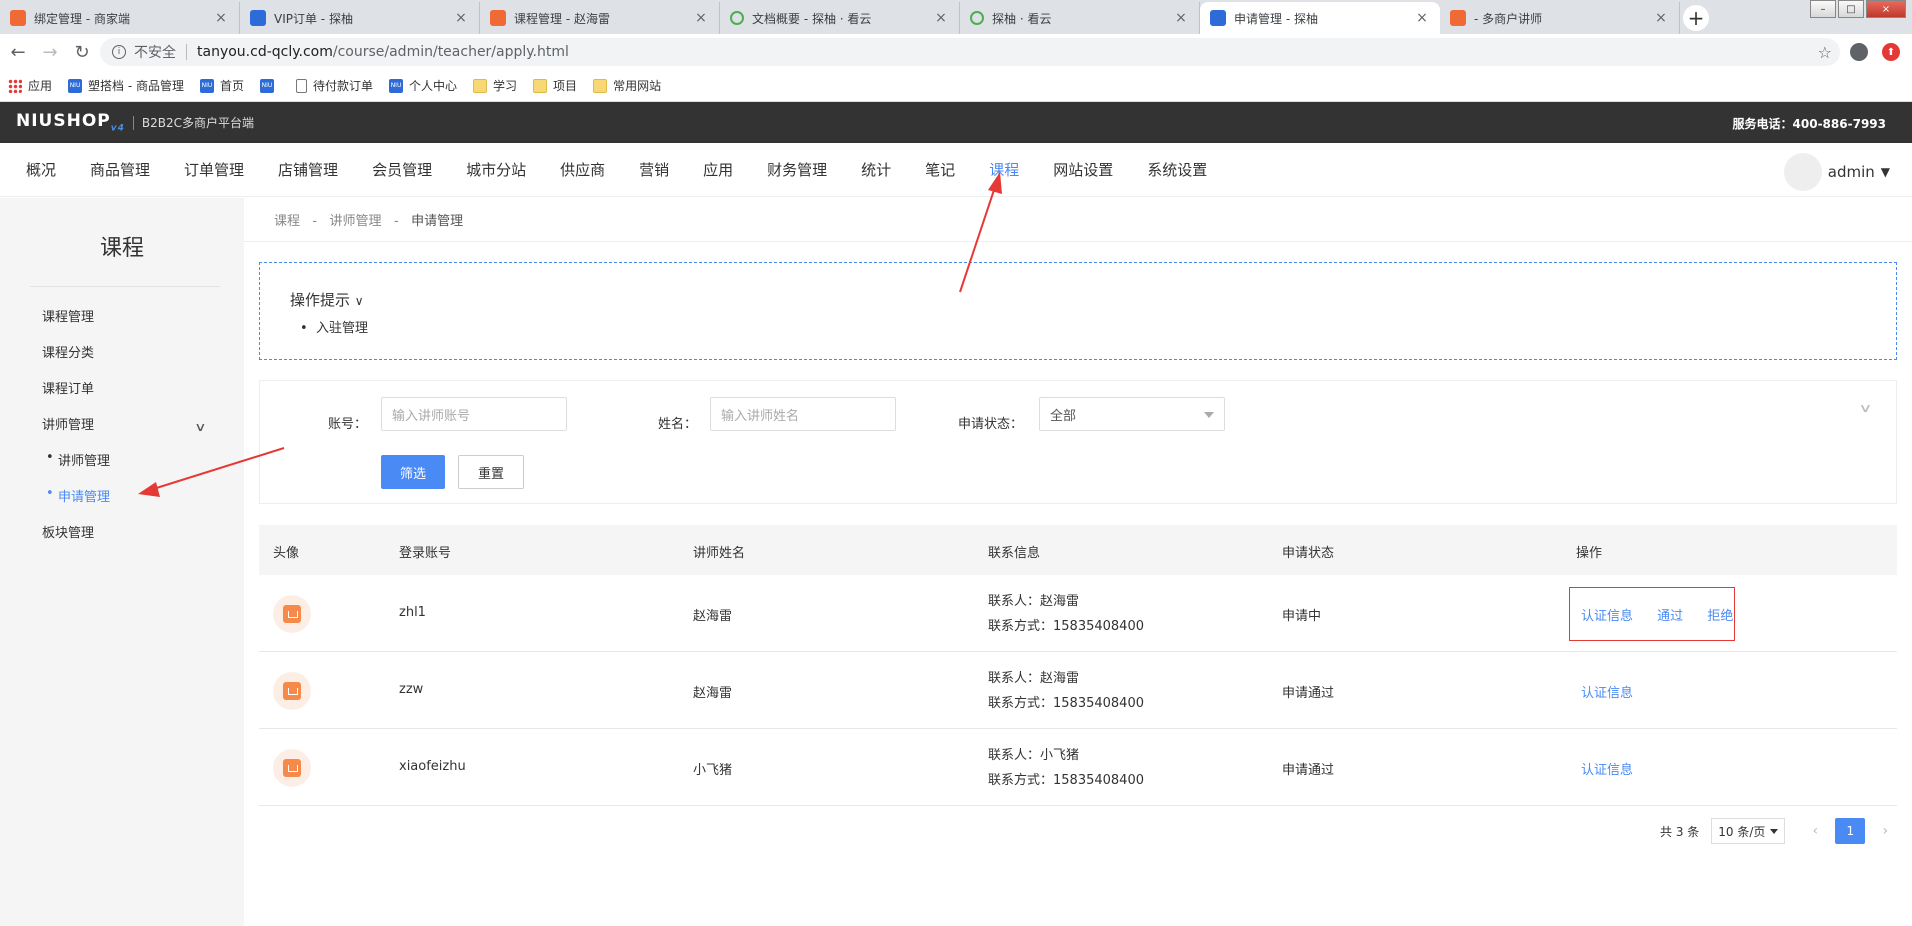 The image size is (1912, 926). Describe the element at coordinates (78, 495) in the screenshot. I see `sidebar-subitem-applications: 申请管理` at that location.